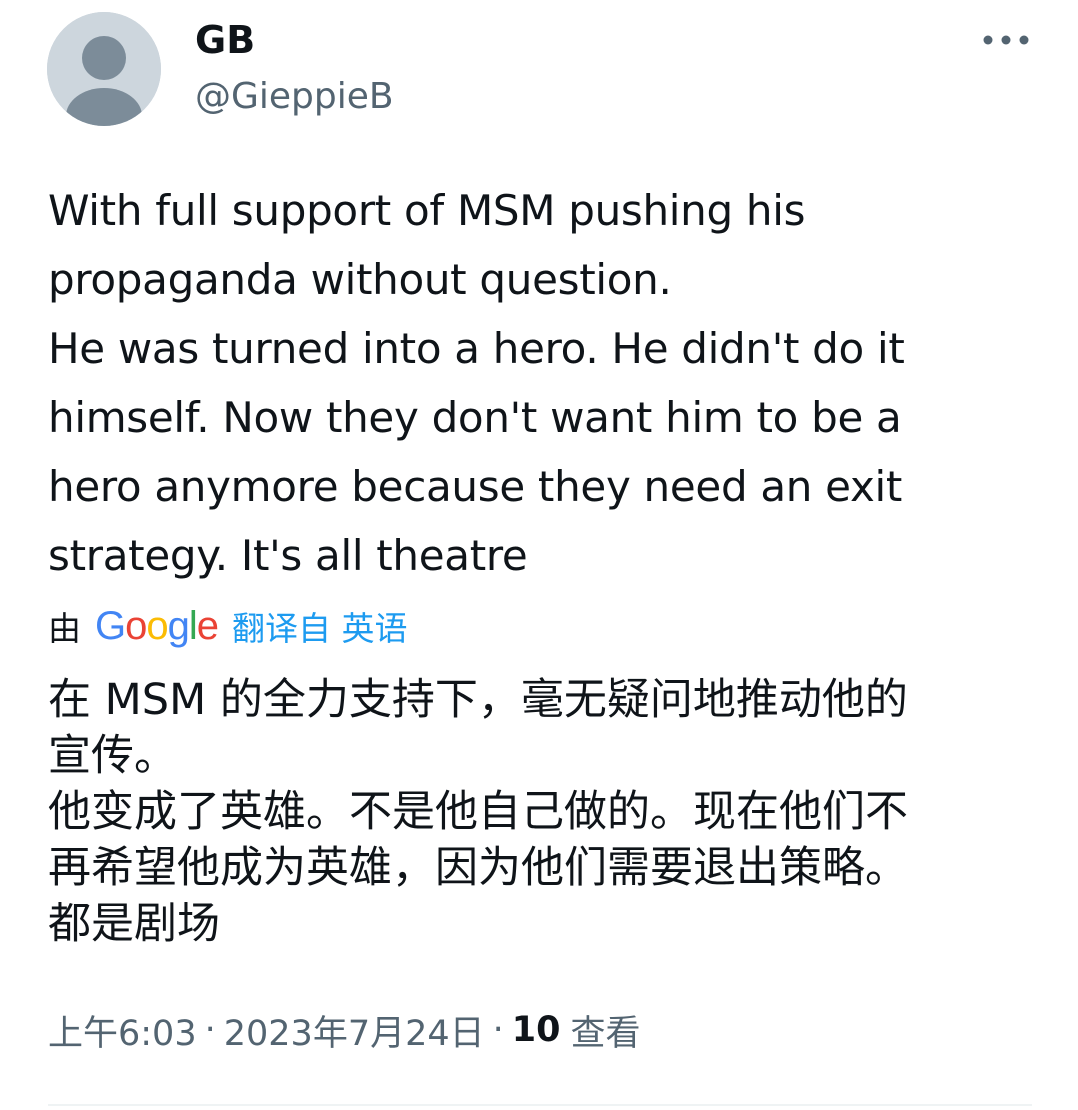  I want to click on more-options-button, so click(1006, 40).